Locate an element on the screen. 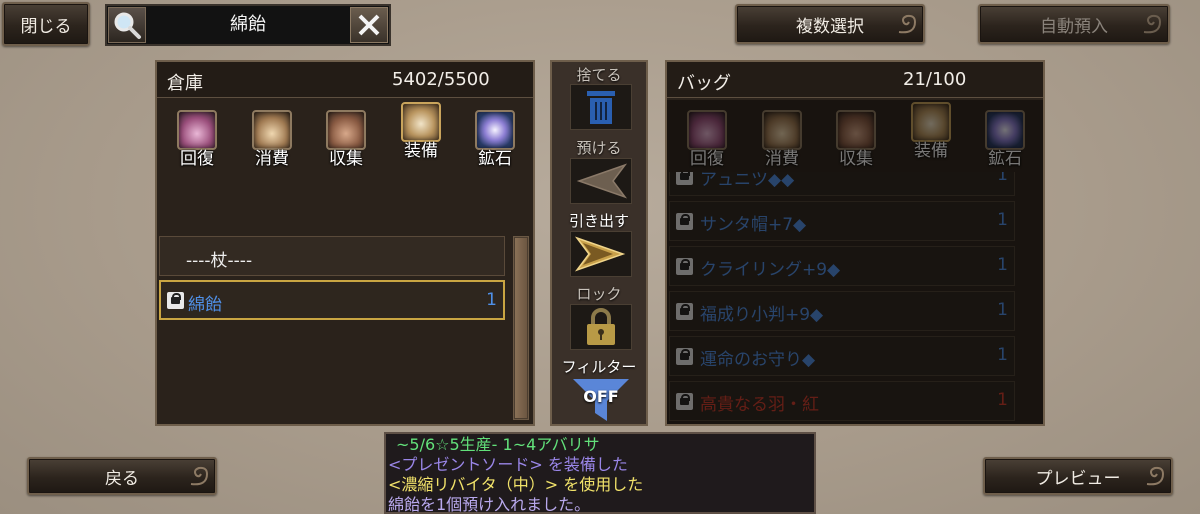 This screenshot has width=1200, height=514. item-name: 高貴なる羽・紅 is located at coordinates (759, 405).